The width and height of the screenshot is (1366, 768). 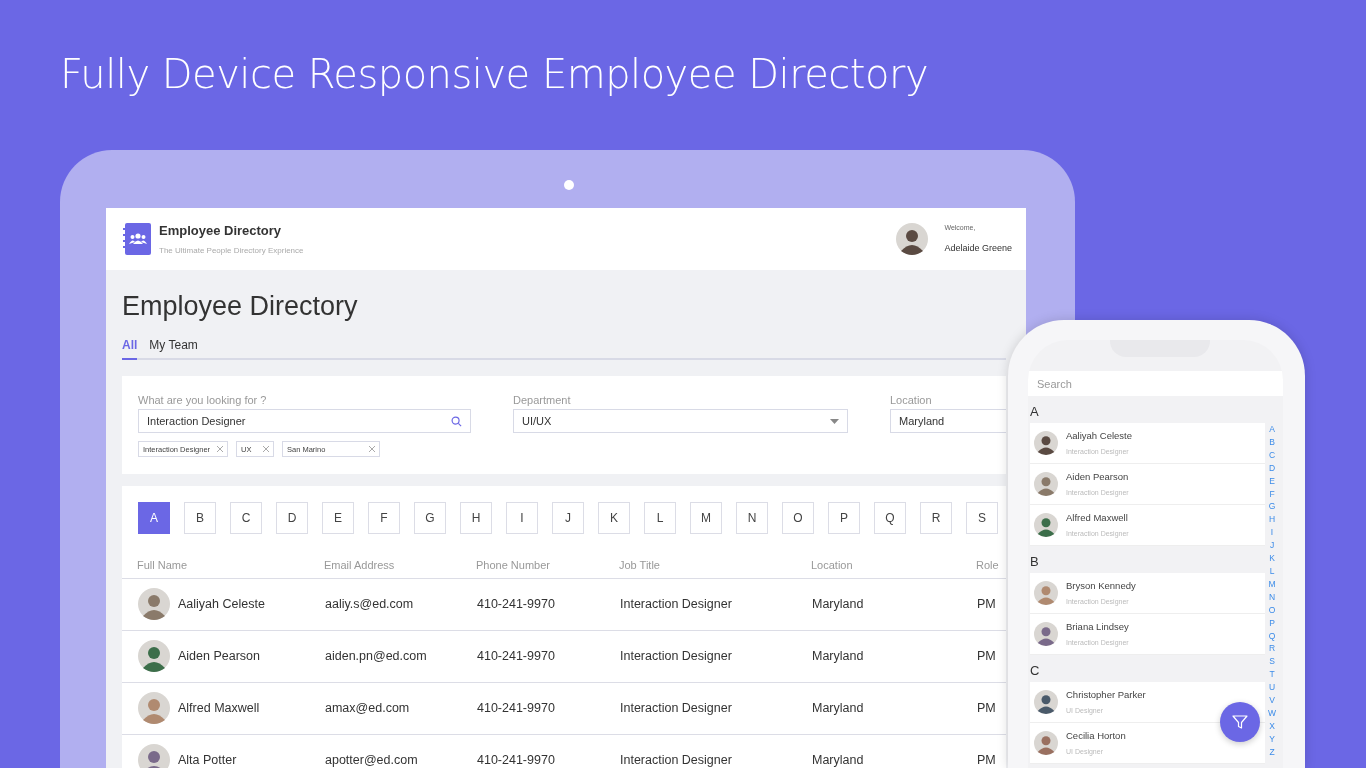 I want to click on email-link: aaliy.s@ed.com, so click(x=369, y=604).